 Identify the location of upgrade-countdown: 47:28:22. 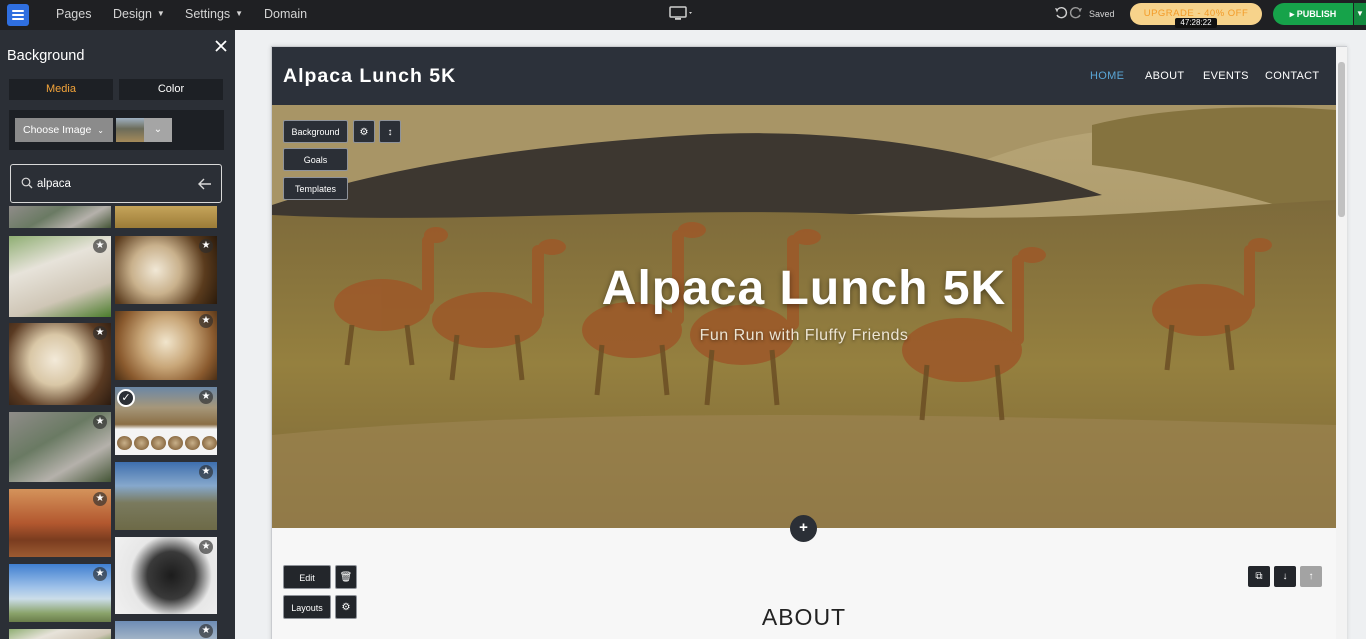
(1196, 23).